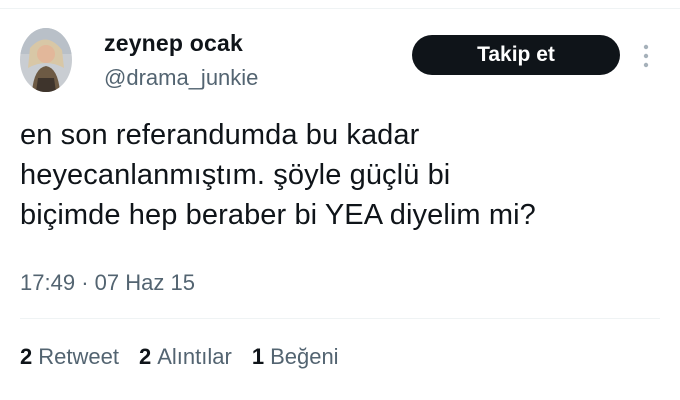 The height and width of the screenshot is (400, 680). I want to click on tweet-text-line: heyecanlanmıştım. şöyle güçlü bi, so click(235, 175).